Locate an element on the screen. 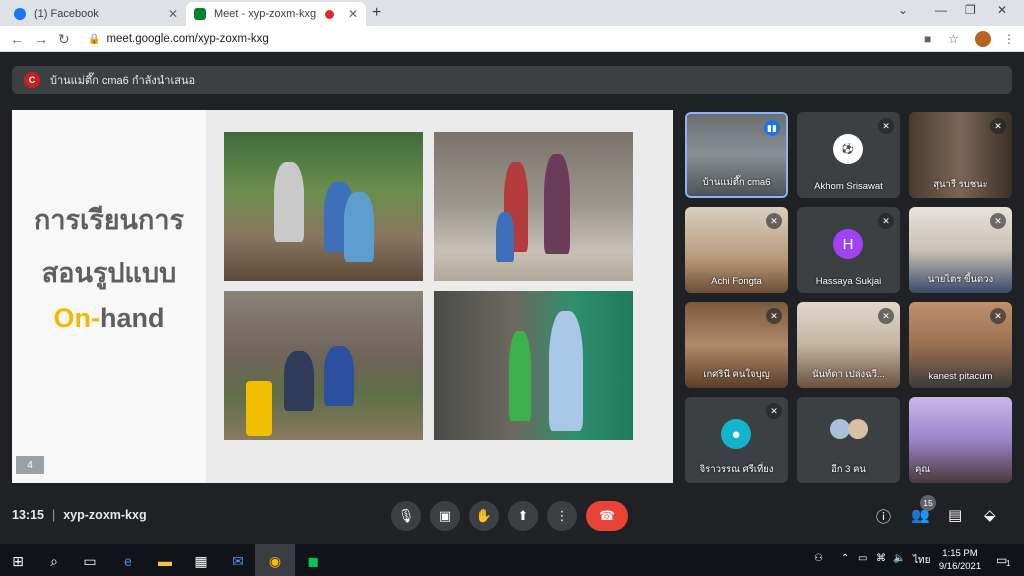  tab-meet: Meet - xyp-zoxm-kxg ✕ is located at coordinates (276, 14).